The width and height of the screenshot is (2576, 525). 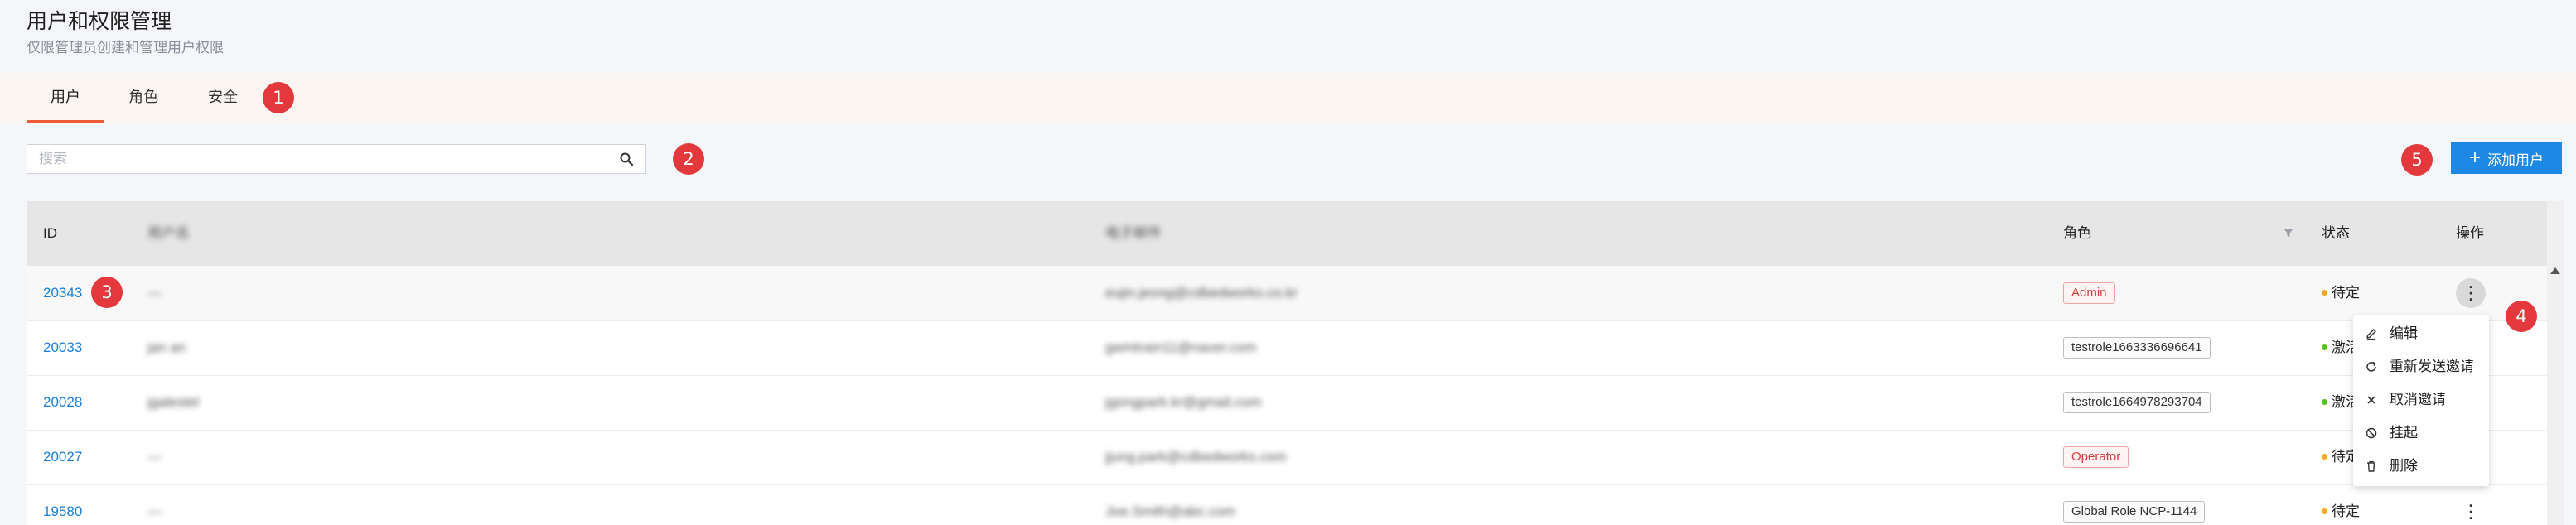 What do you see at coordinates (2515, 160) in the screenshot?
I see `add-user-label: 添加用户` at bounding box center [2515, 160].